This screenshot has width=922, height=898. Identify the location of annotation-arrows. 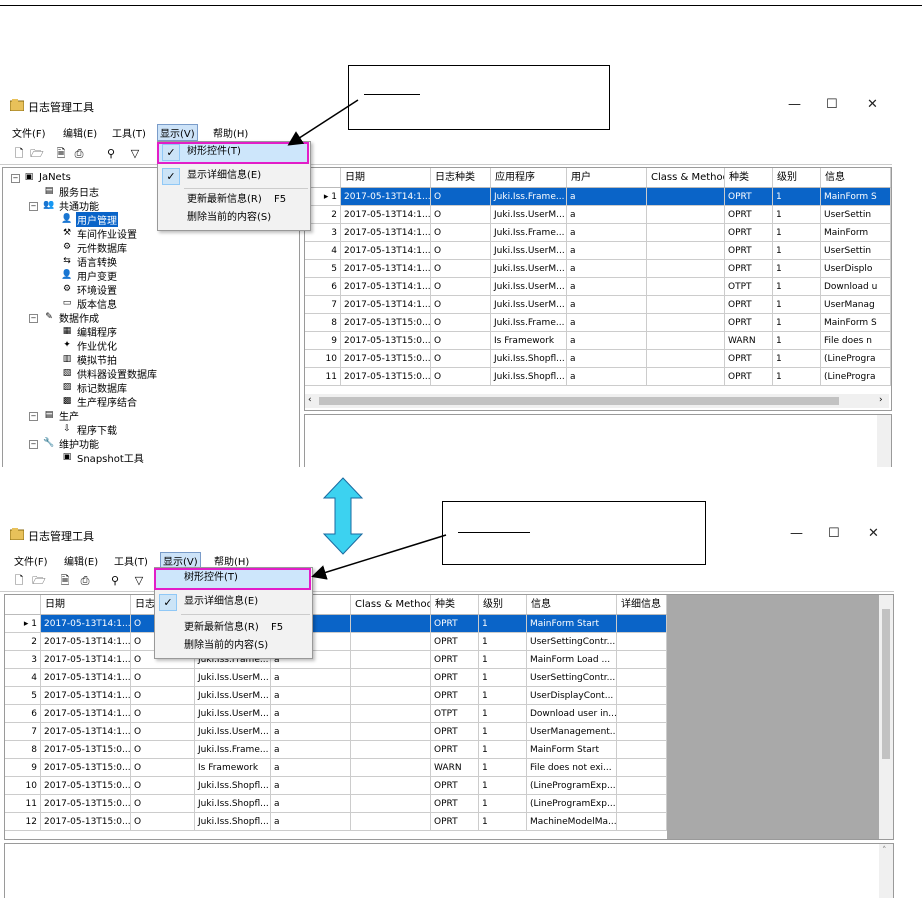
(367, 339).